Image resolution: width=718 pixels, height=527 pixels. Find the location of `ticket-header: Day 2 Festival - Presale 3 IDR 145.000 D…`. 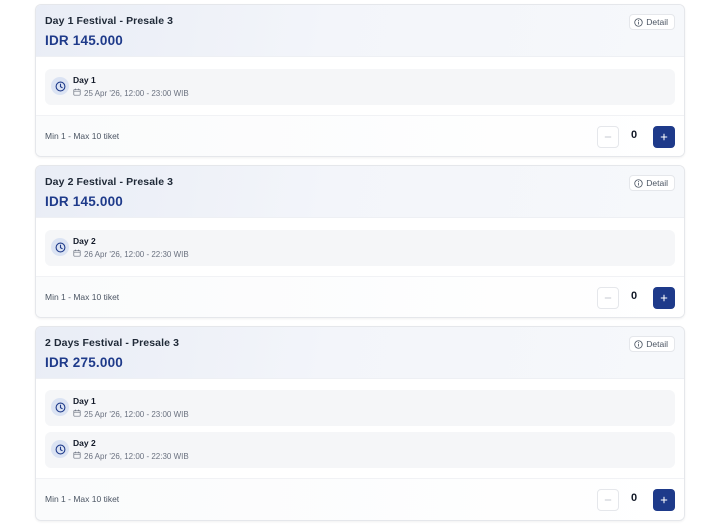

ticket-header: Day 2 Festival - Presale 3 IDR 145.000 D… is located at coordinates (360, 192).